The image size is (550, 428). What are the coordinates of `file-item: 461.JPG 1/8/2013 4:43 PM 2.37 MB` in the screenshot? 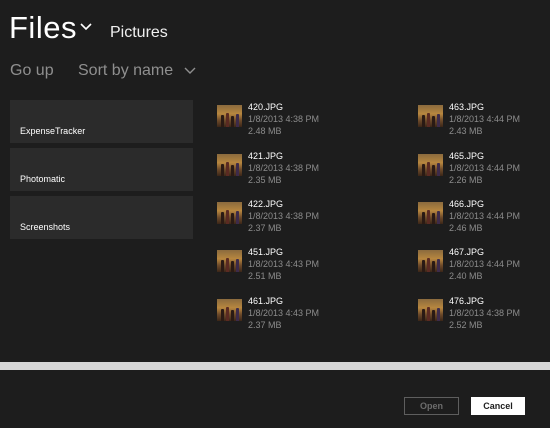 It's located at (292, 318).